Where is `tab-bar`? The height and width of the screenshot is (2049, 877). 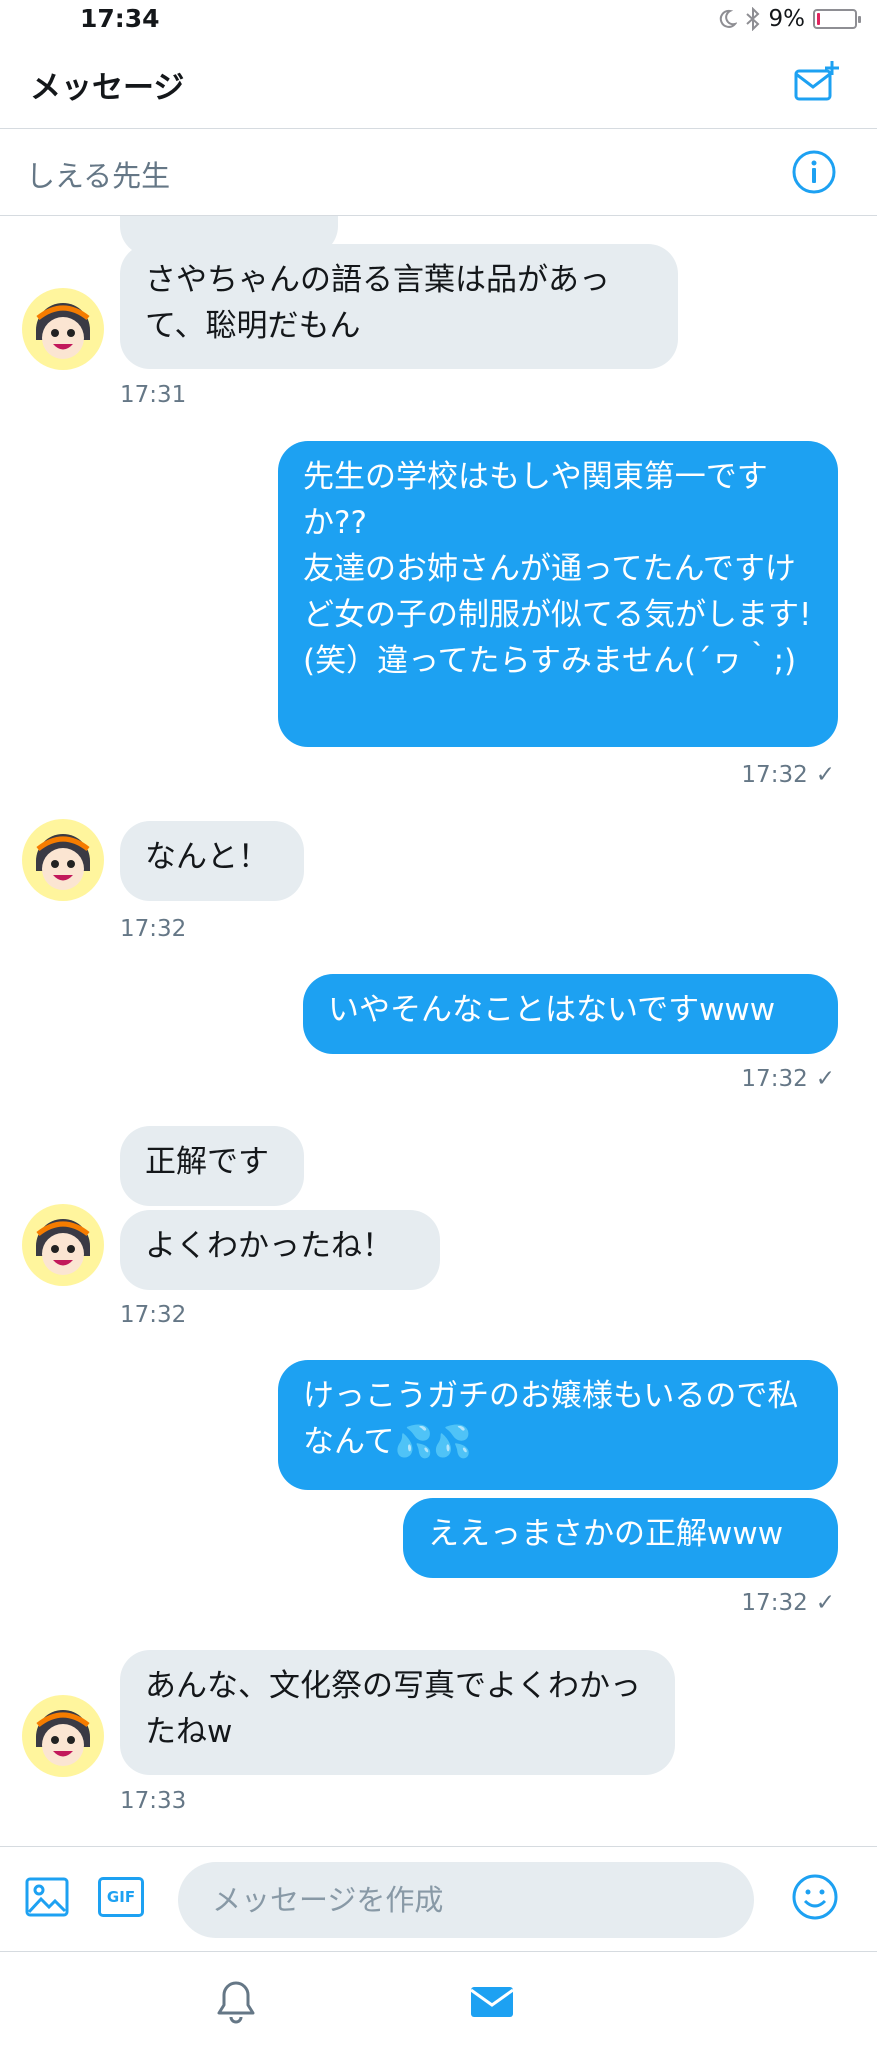 tab-bar is located at coordinates (438, 2000).